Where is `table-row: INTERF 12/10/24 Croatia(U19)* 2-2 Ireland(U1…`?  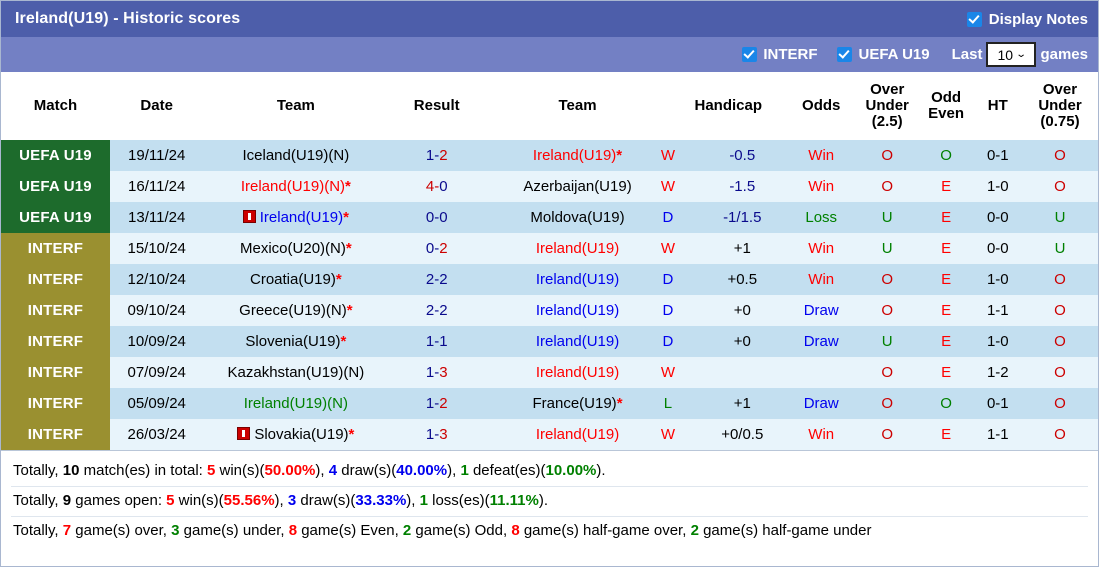
table-row: INTERF 12/10/24 Croatia(U19)* 2-2 Ireland(U1… is located at coordinates (549, 279).